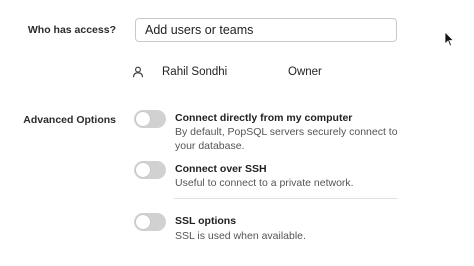  What do you see at coordinates (264, 183) in the screenshot?
I see `connect-ssh-description: Useful to connect to a private network.` at bounding box center [264, 183].